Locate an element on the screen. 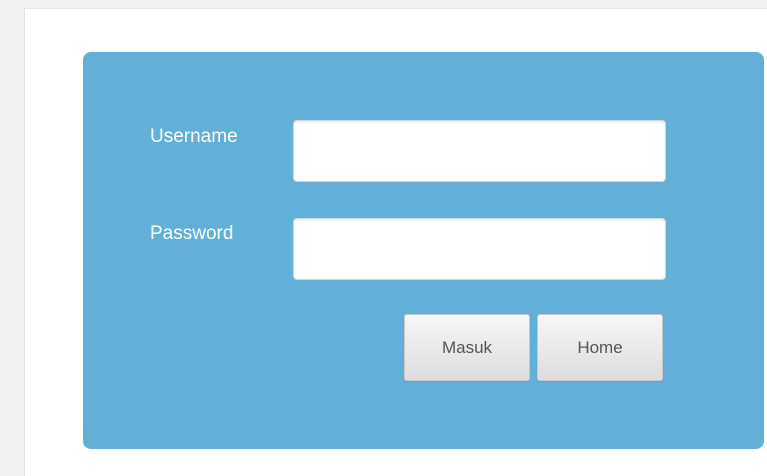  login-button: Masuk is located at coordinates (467, 347).